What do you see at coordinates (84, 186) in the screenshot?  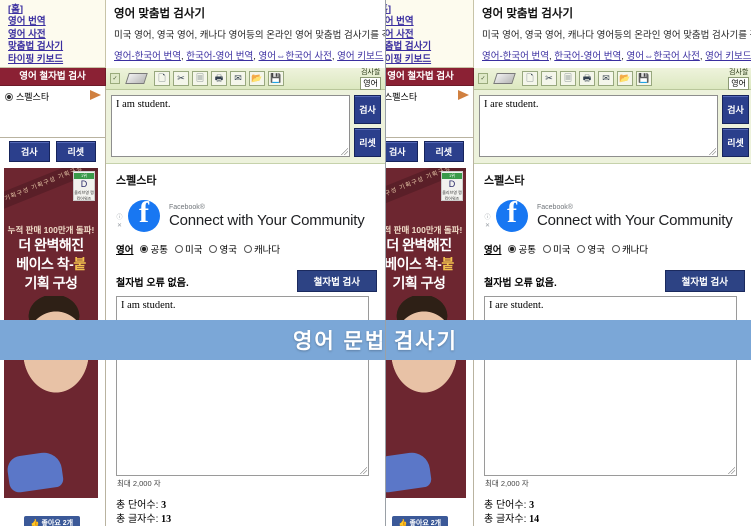 I see `banner-award-badge: 1위 D 올리브영 랭킹어워즈` at bounding box center [84, 186].